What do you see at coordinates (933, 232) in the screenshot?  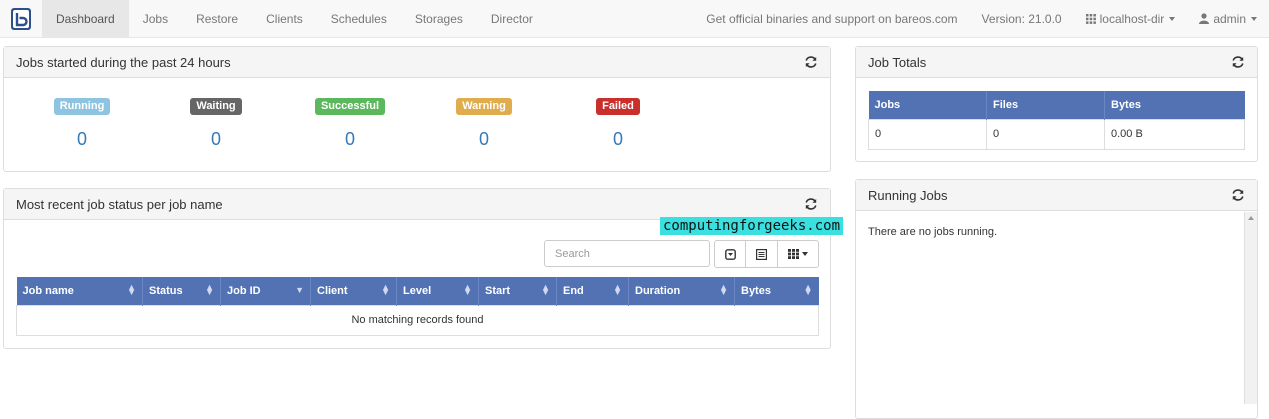 I see `running-empty-message: There are no jobs running.` at bounding box center [933, 232].